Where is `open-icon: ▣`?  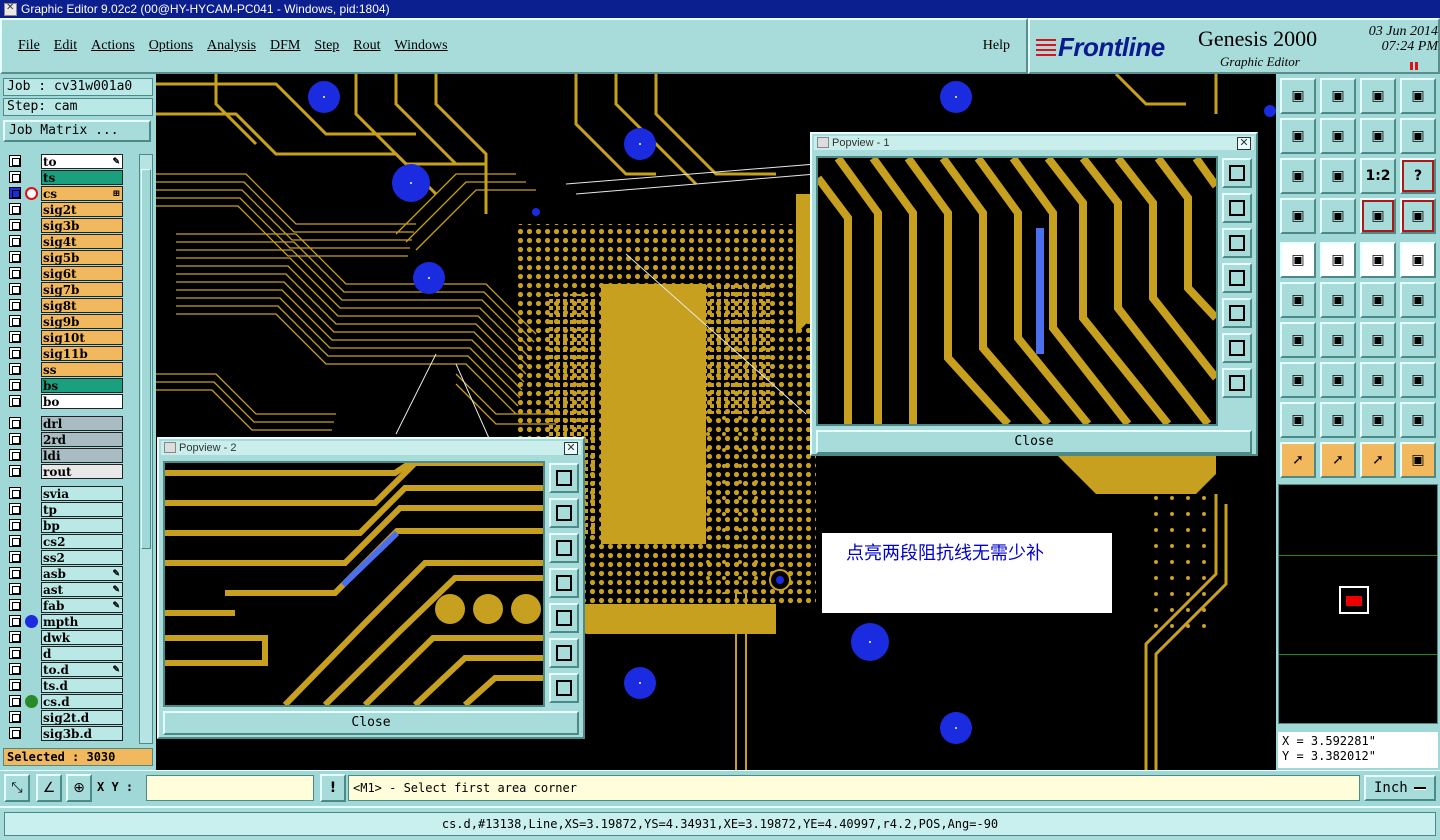 open-icon: ▣ is located at coordinates (1338, 96).